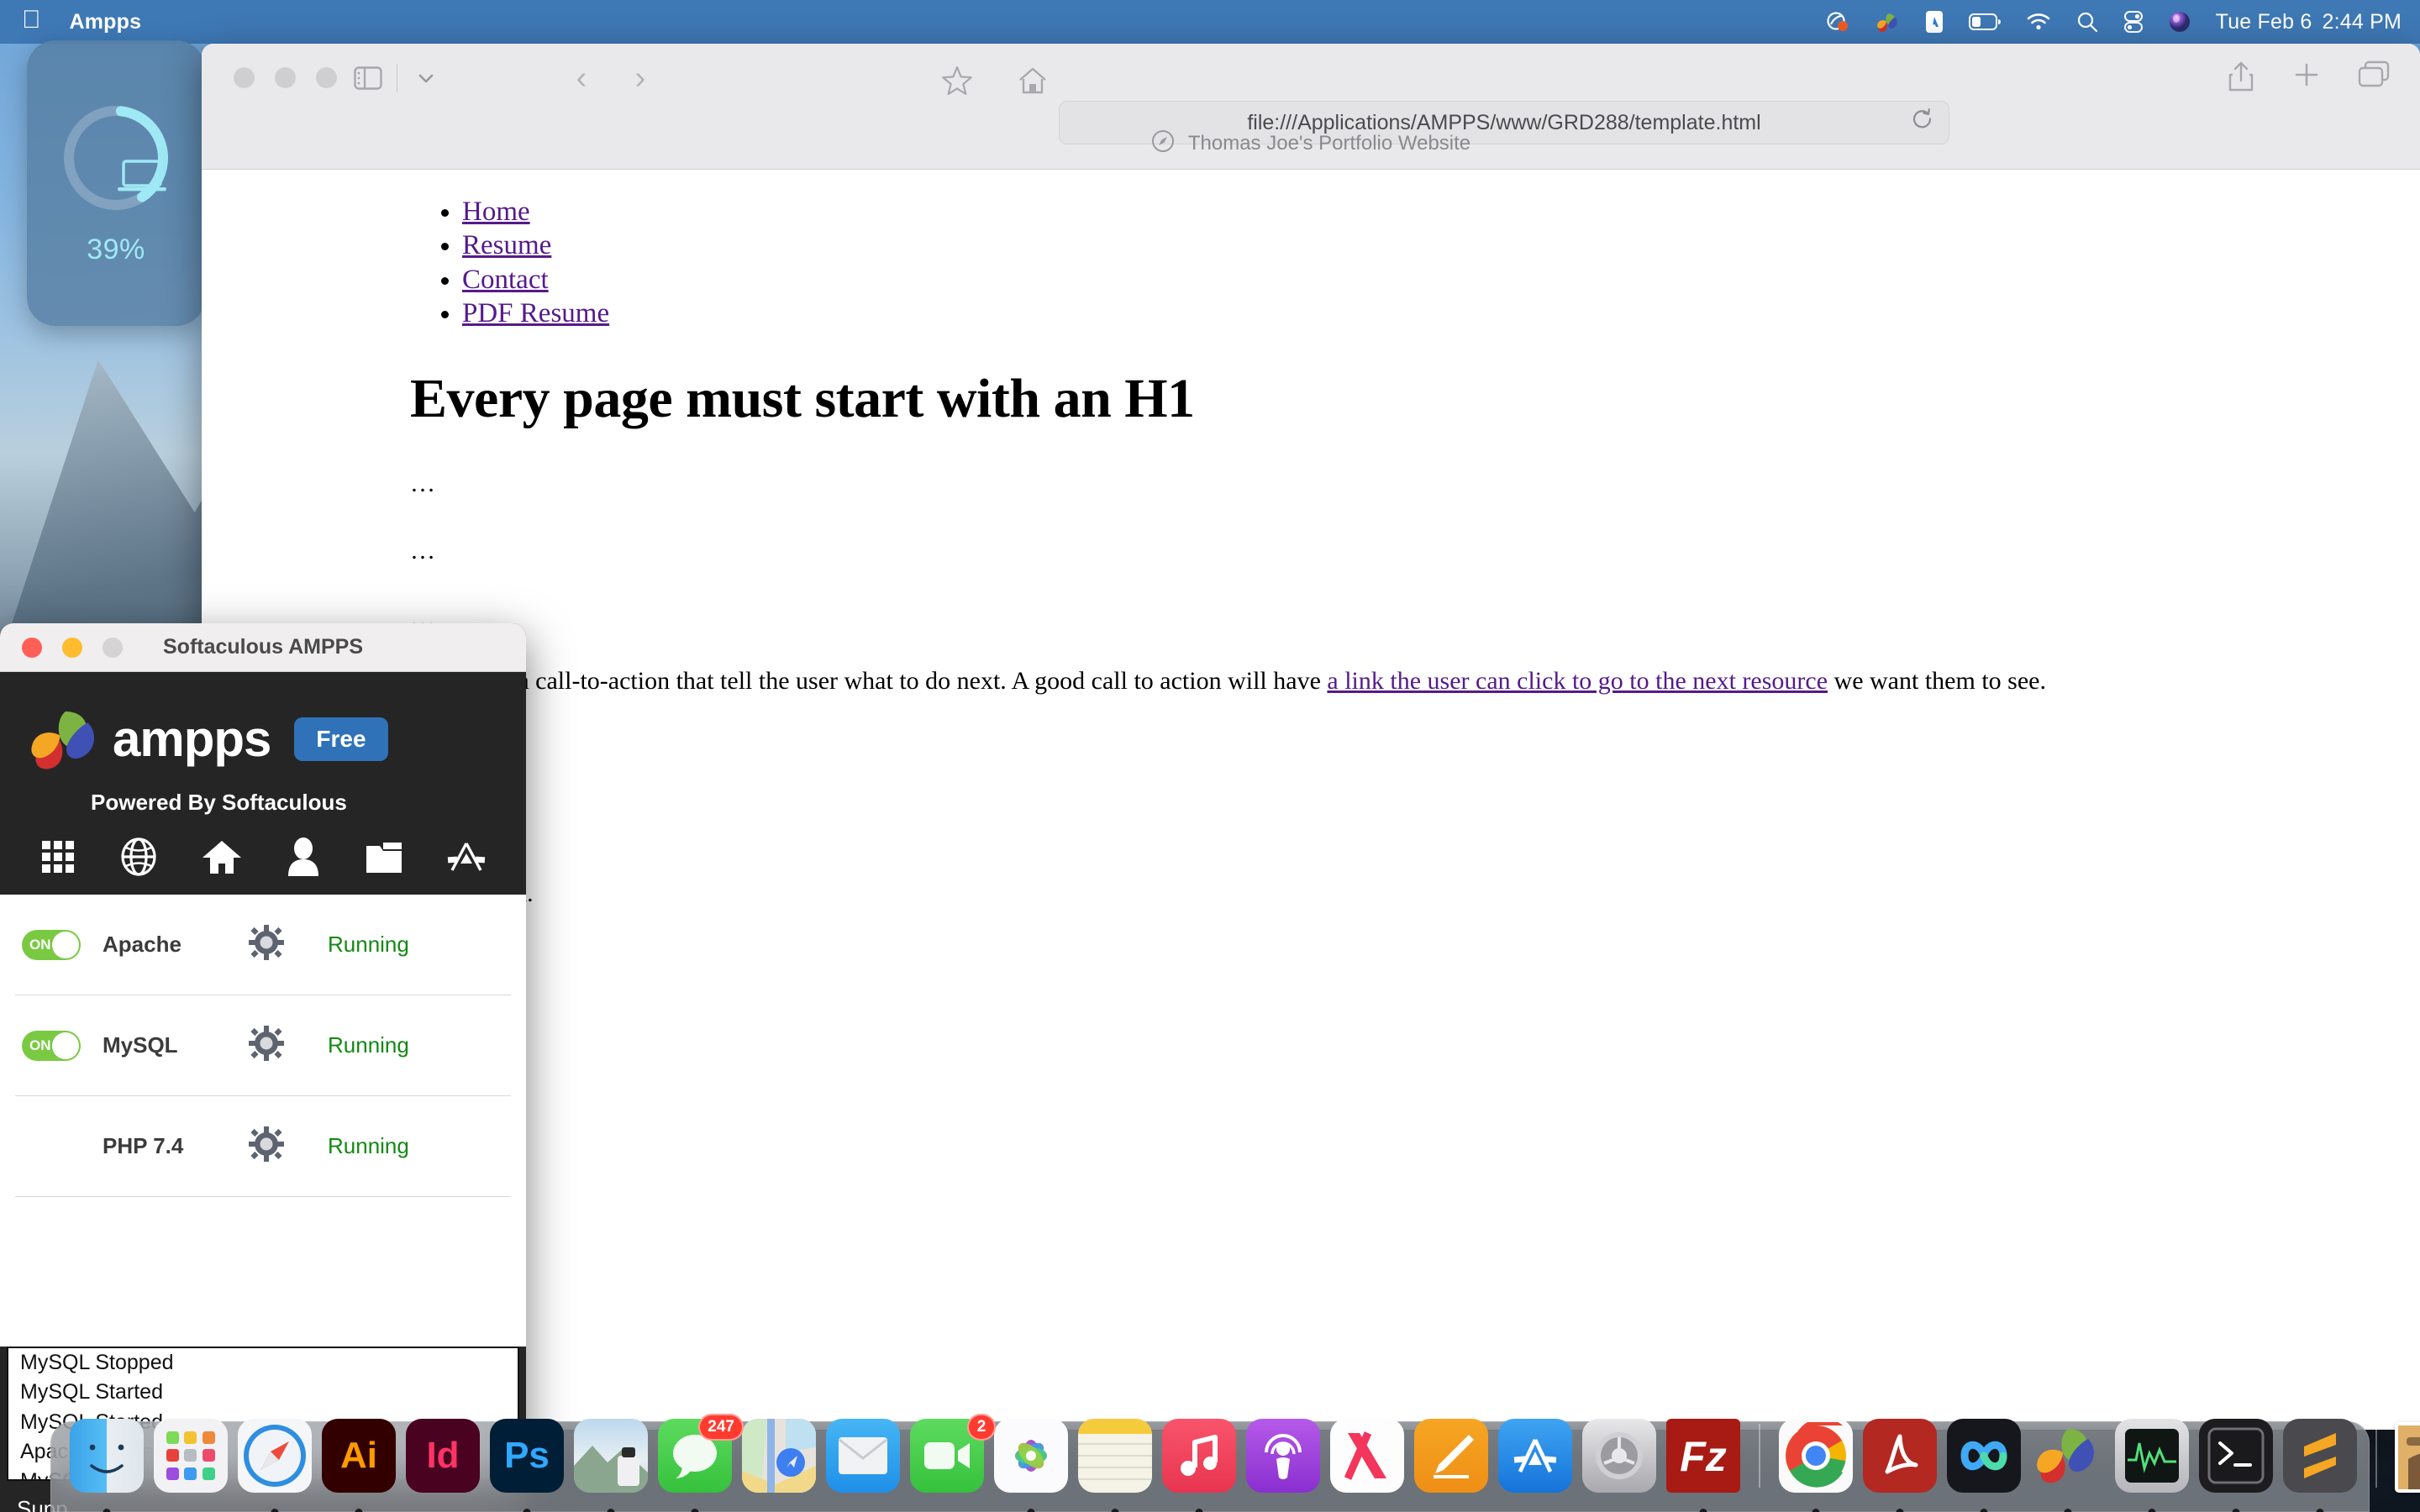  What do you see at coordinates (1451, 1456) in the screenshot?
I see `textedit-icon` at bounding box center [1451, 1456].